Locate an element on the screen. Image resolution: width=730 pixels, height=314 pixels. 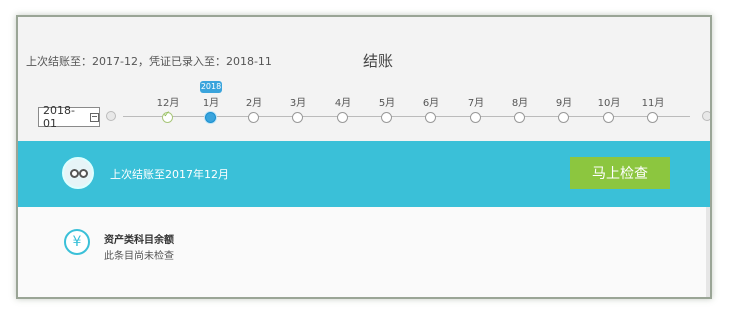
month-label-12: 12月 is located at coordinates (168, 103).